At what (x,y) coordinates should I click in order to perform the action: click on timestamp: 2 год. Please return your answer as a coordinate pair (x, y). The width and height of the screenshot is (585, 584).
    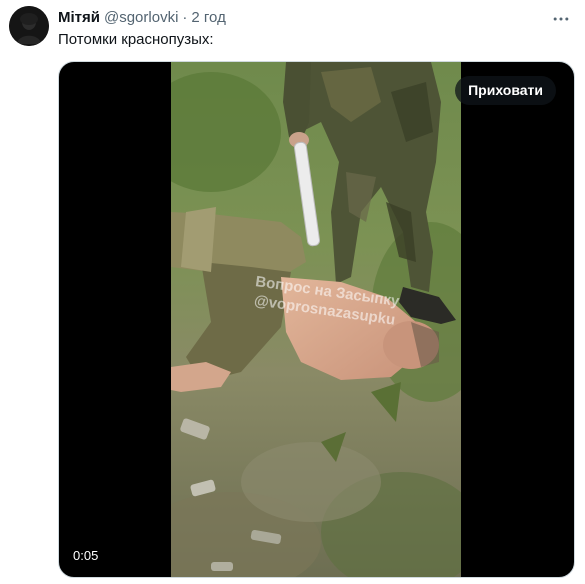
    Looking at the image, I should click on (208, 17).